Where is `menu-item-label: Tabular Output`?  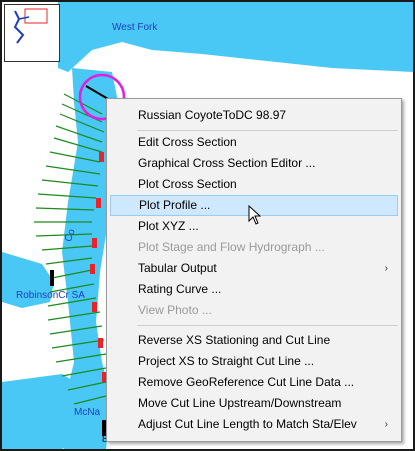 menu-item-label: Tabular Output is located at coordinates (177, 268).